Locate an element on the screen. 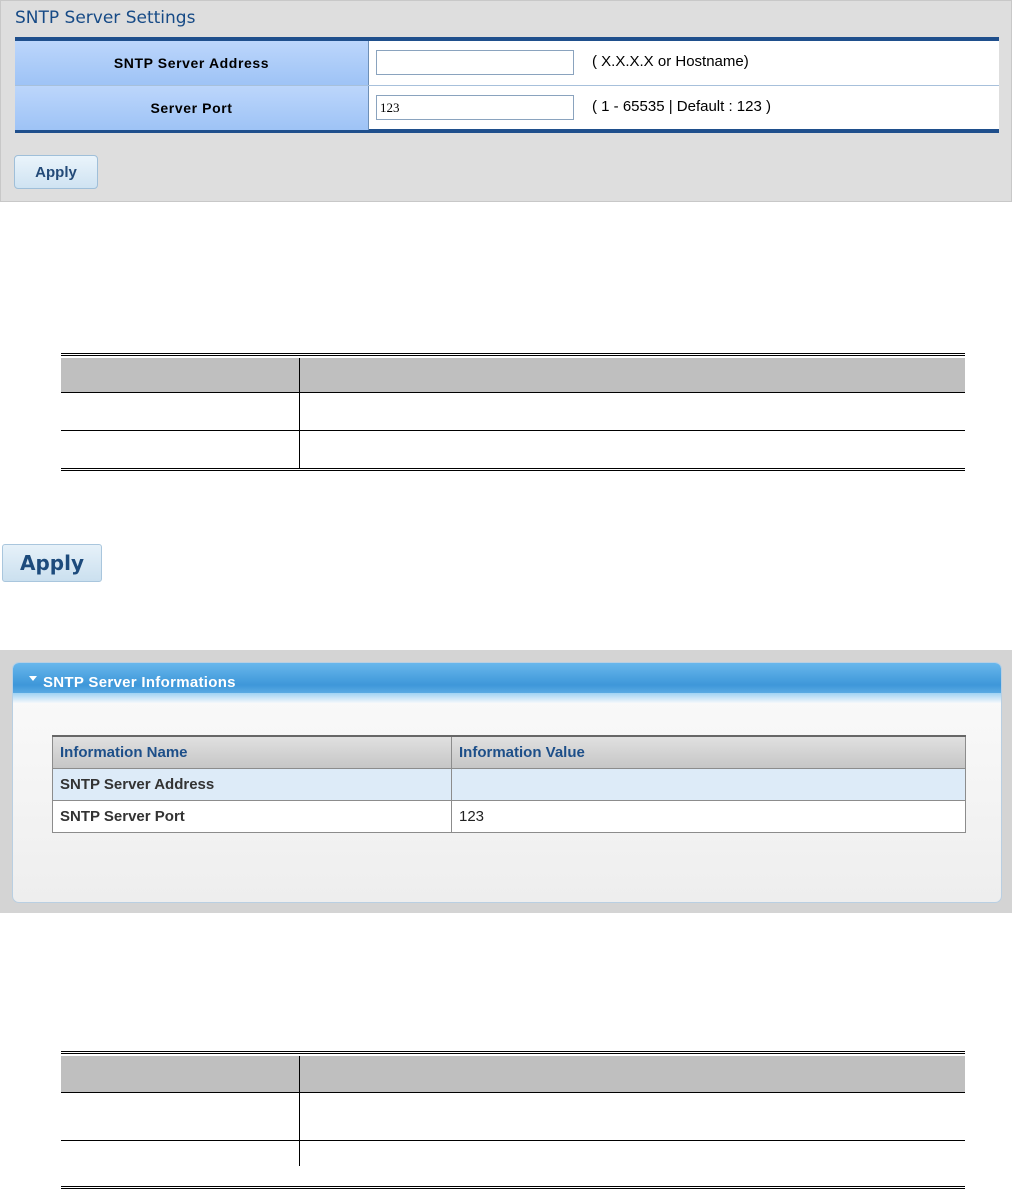 The height and width of the screenshot is (1196, 1012). table-row: SNTP Server Port 123 is located at coordinates (509, 816).